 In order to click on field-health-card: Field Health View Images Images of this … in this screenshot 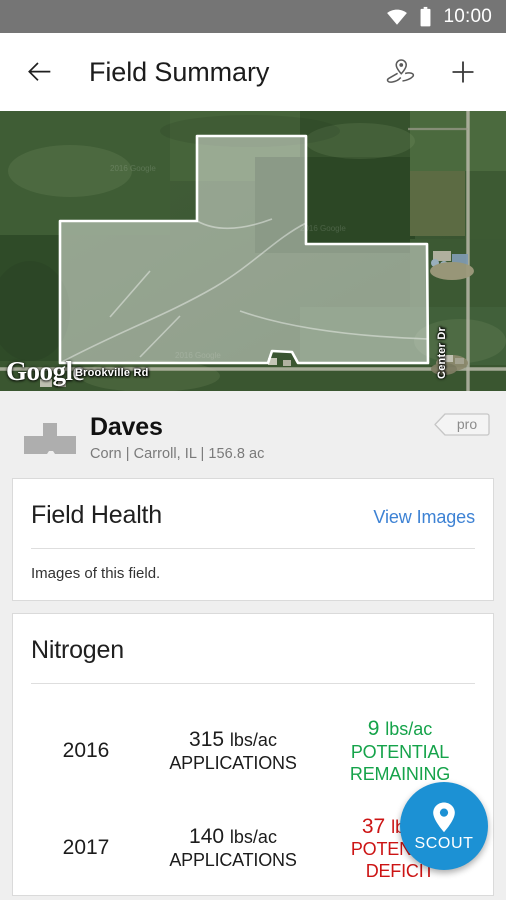, I will do `click(253, 539)`.